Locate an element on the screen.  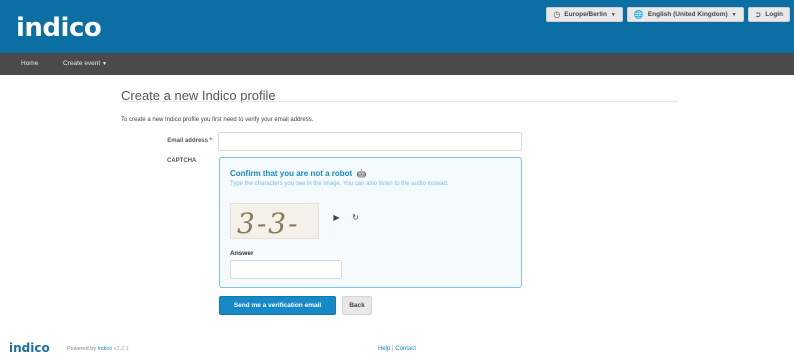
contact-link: Contact is located at coordinates (405, 349).